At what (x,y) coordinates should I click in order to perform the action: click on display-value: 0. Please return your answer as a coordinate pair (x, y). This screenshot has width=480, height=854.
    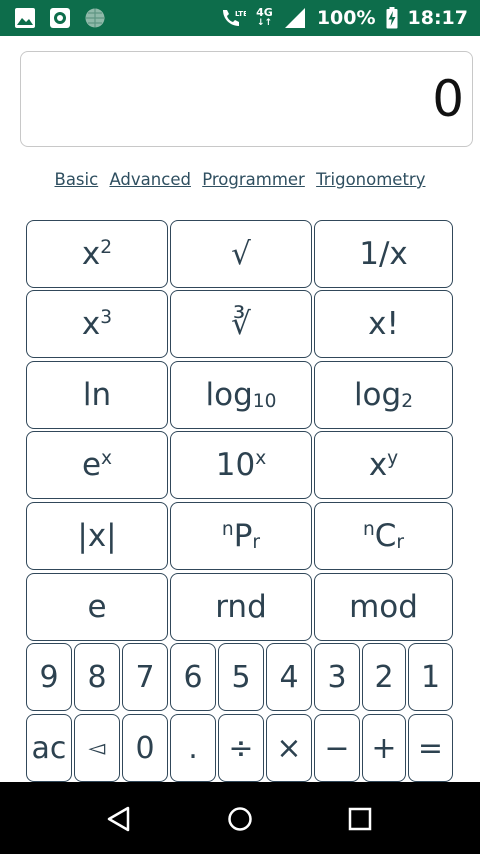
    Looking at the image, I should click on (448, 99).